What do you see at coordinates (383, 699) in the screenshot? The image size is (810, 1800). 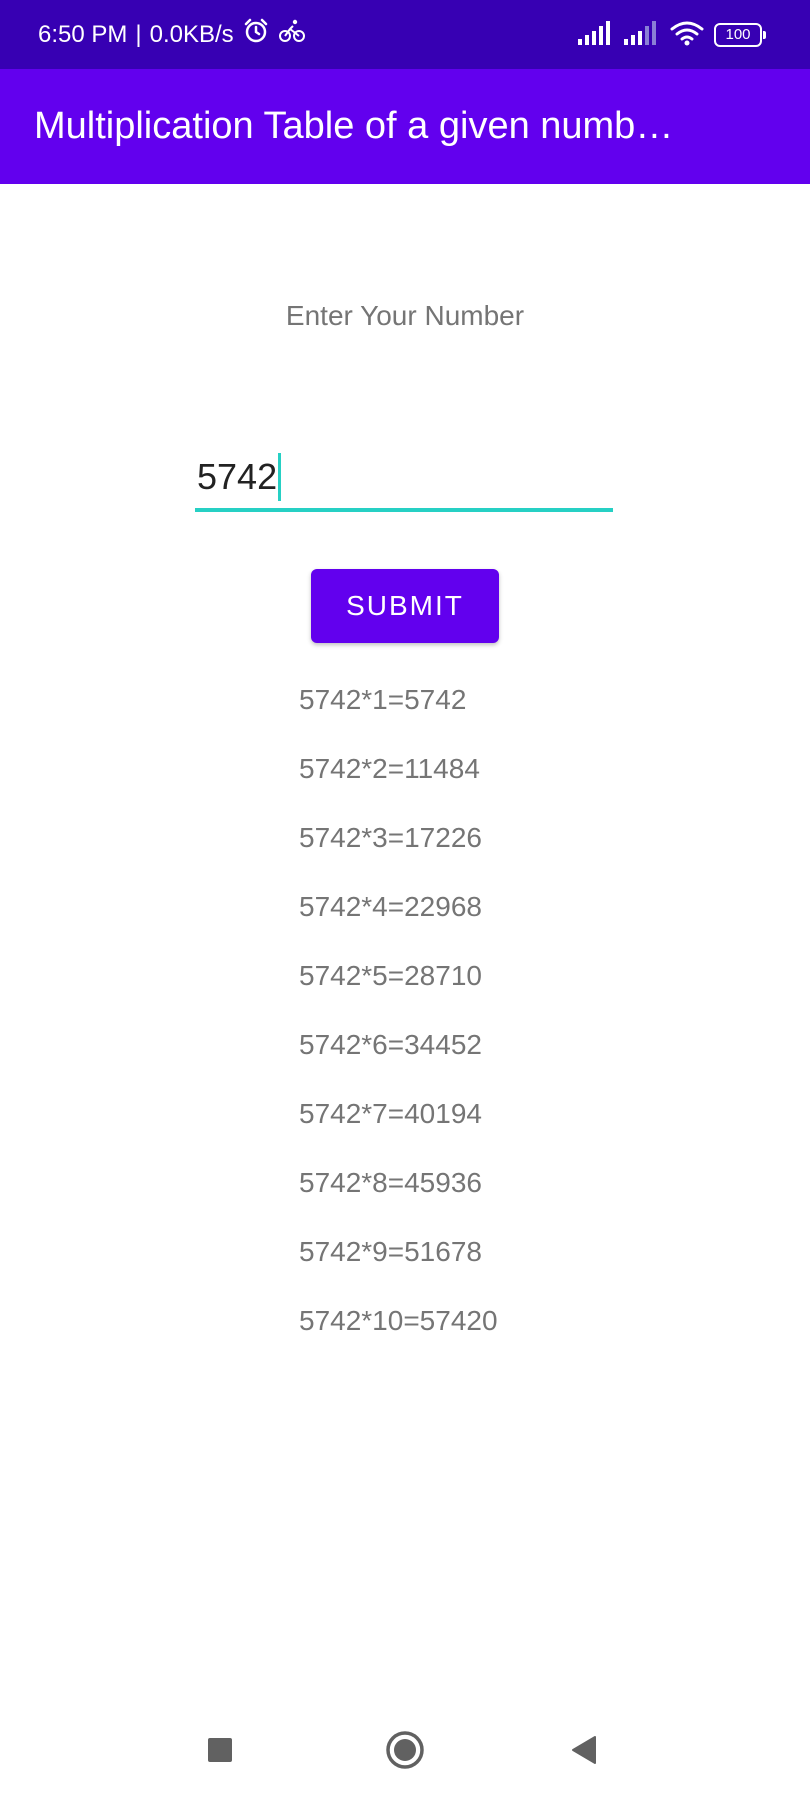 I see `result-row: 5742*1=5742` at bounding box center [383, 699].